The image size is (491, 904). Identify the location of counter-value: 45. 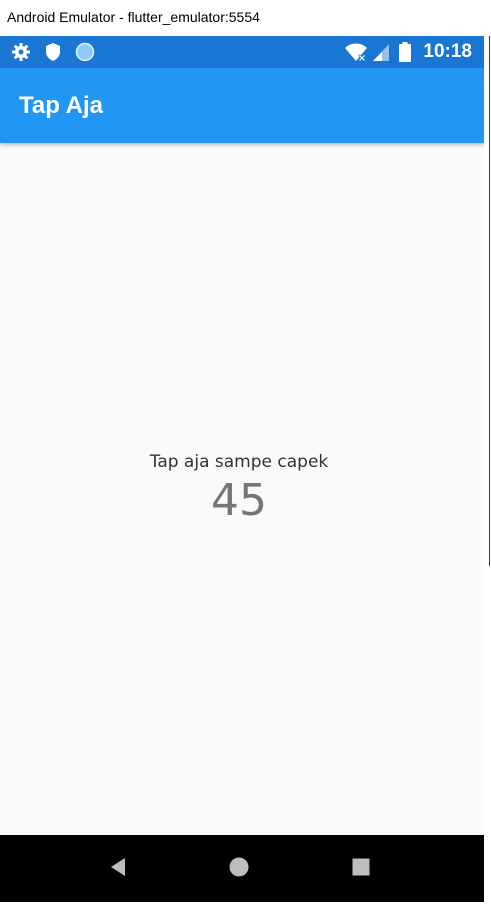
(239, 500).